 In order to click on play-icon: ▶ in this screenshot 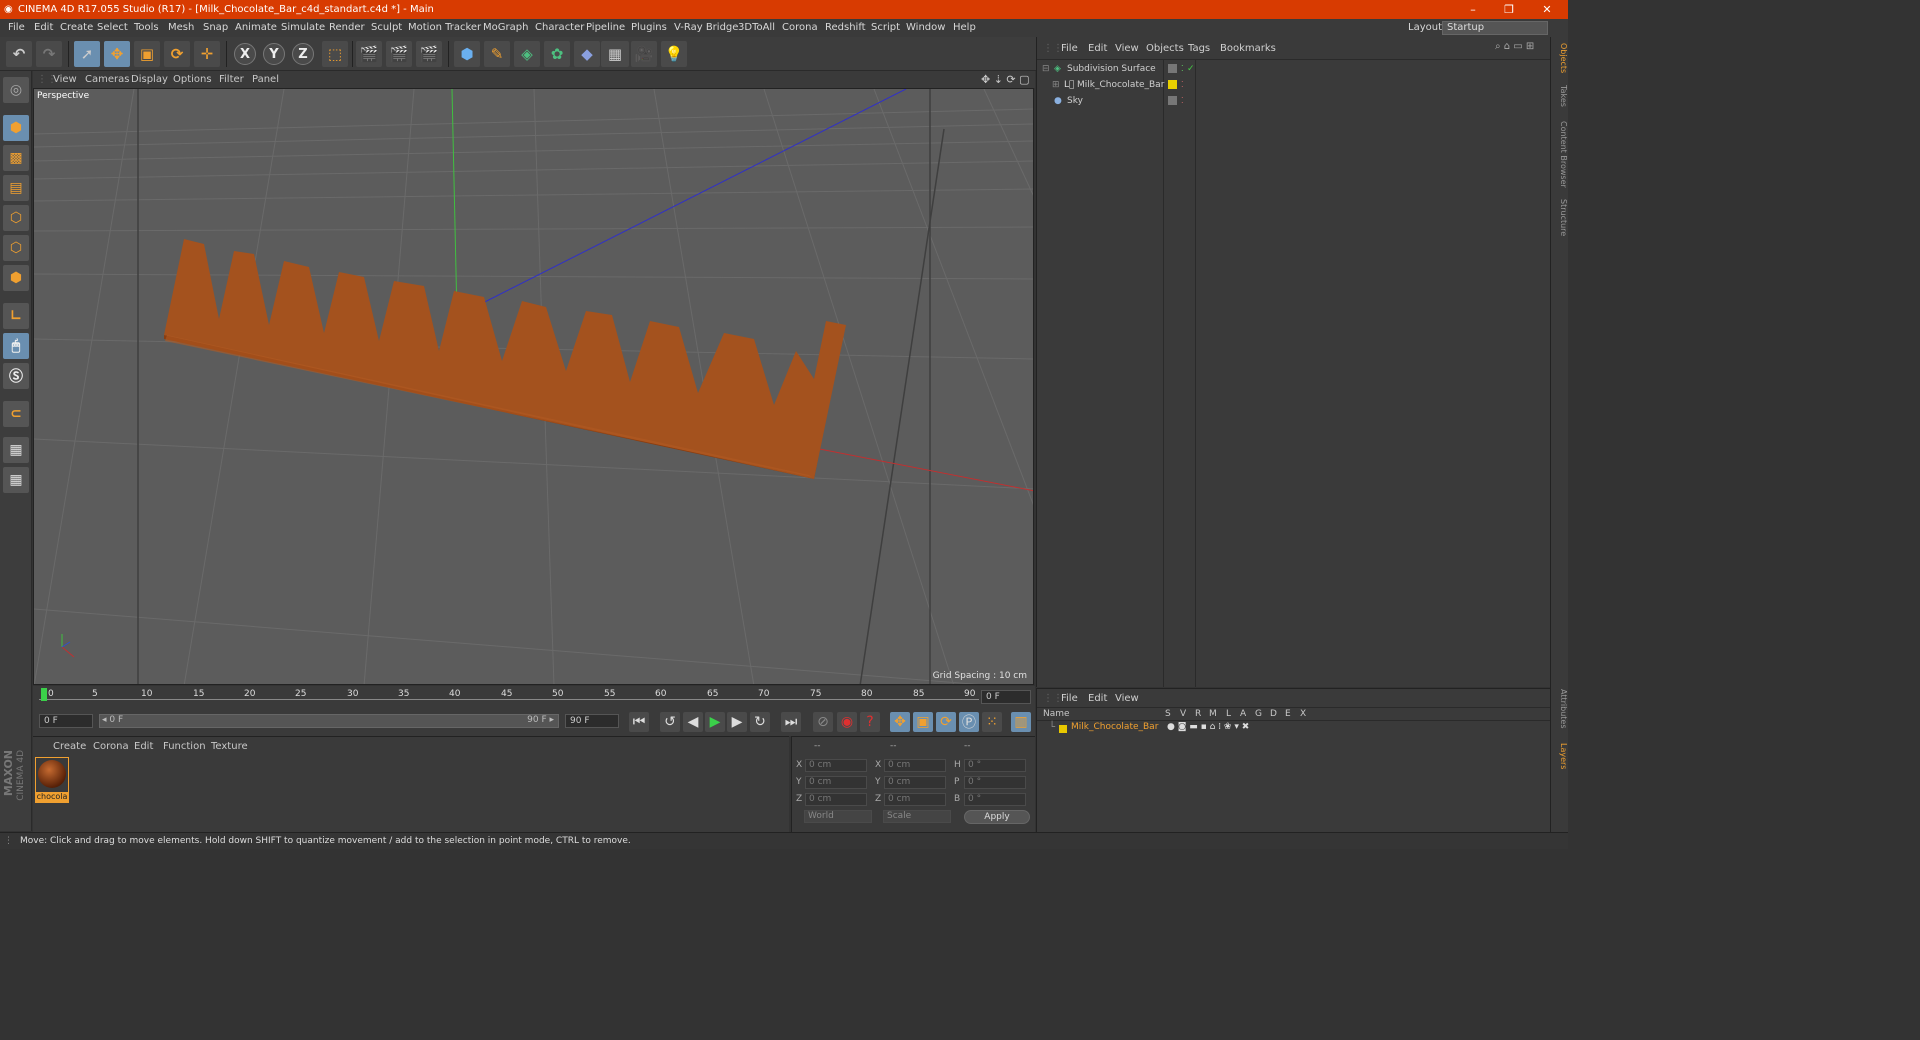, I will do `click(715, 722)`.